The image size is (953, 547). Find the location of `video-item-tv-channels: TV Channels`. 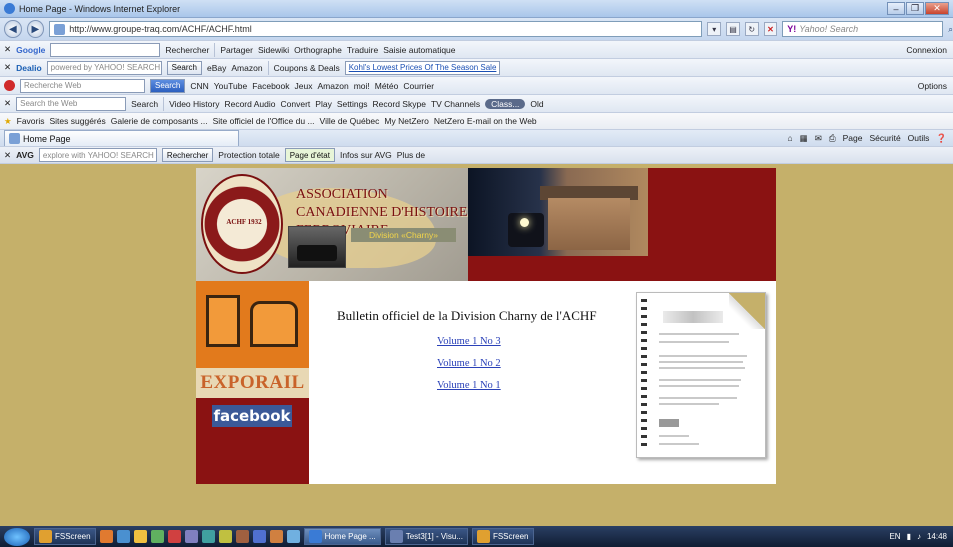

video-item-tv-channels: TV Channels is located at coordinates (455, 104).